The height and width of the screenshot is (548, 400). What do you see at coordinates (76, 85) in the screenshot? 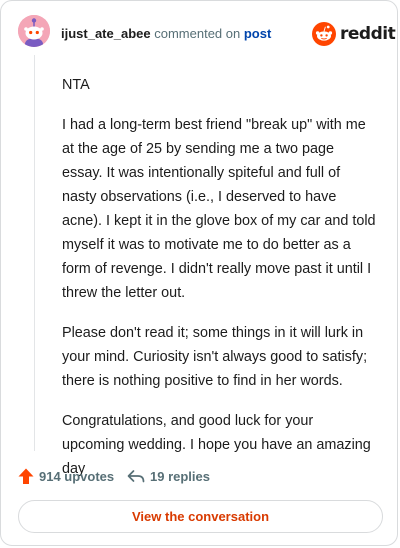
I see `comment-paragraph: NTA` at bounding box center [76, 85].